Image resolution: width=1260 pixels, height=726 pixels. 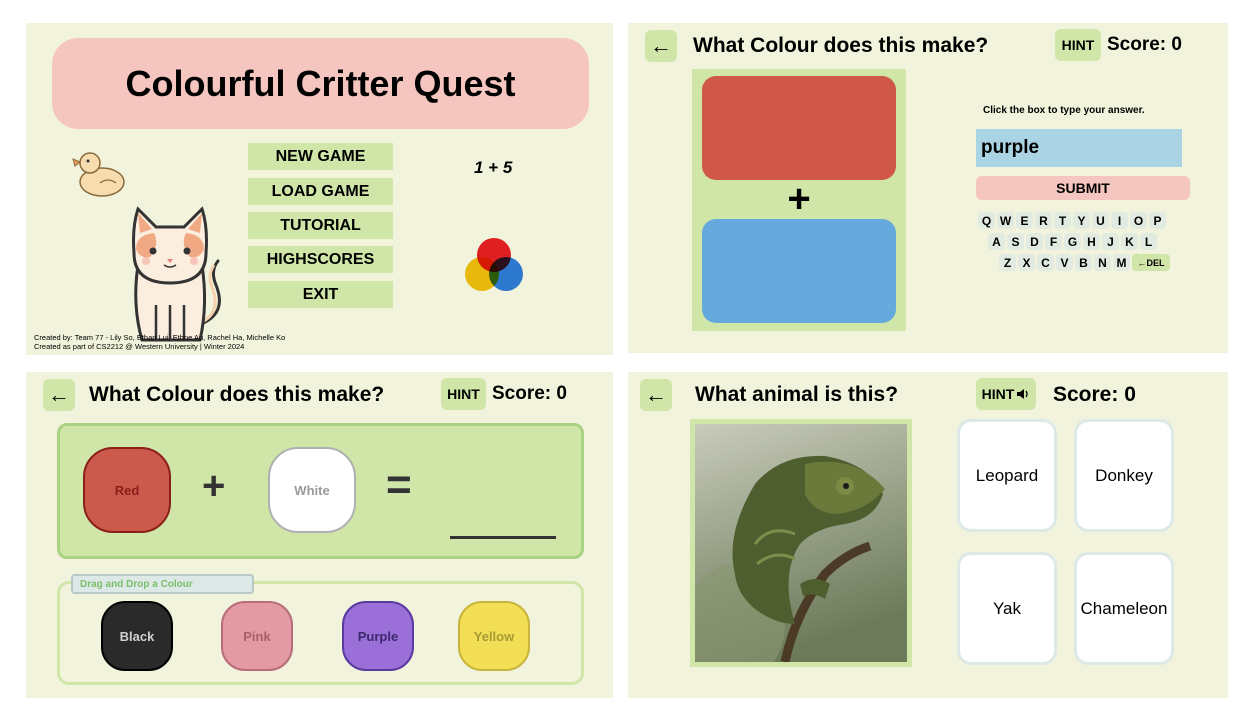 I want to click on speaker-icon, so click(x=1022, y=394).